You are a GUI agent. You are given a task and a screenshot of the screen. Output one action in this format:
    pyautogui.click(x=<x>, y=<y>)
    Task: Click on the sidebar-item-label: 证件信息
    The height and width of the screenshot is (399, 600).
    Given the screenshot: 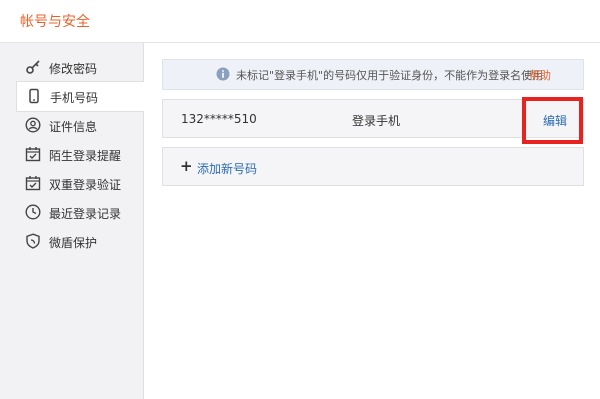 What is the action you would take?
    pyautogui.click(x=73, y=127)
    